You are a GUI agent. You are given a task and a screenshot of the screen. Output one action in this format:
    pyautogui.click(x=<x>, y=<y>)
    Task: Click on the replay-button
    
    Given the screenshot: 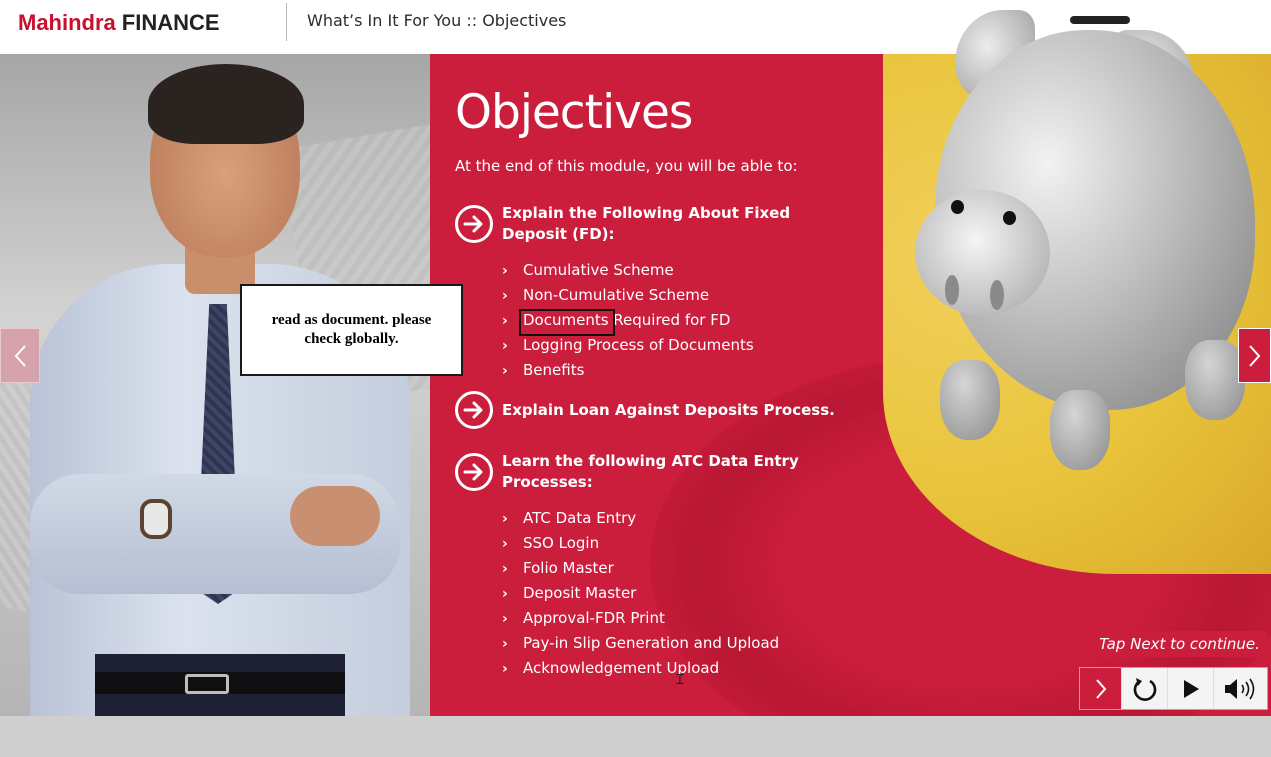 What is the action you would take?
    pyautogui.click(x=1144, y=688)
    